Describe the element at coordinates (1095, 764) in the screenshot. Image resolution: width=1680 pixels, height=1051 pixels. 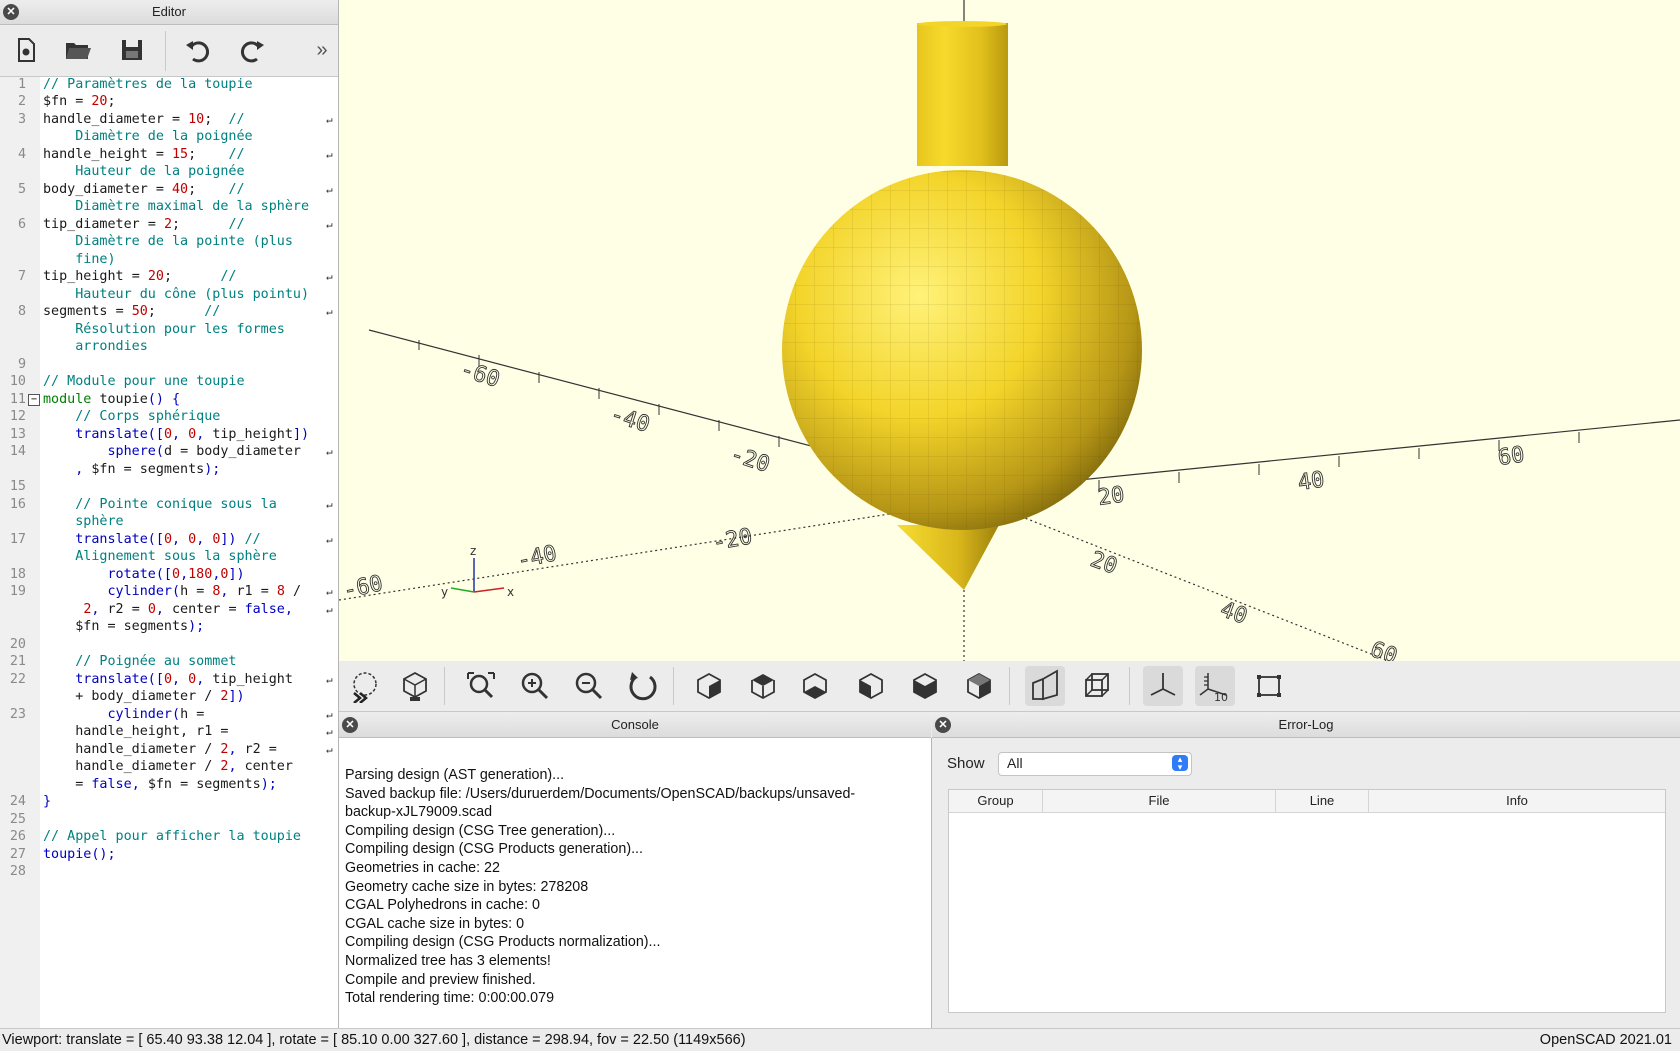
I see `show-filter-select: All ▴ ▾` at that location.